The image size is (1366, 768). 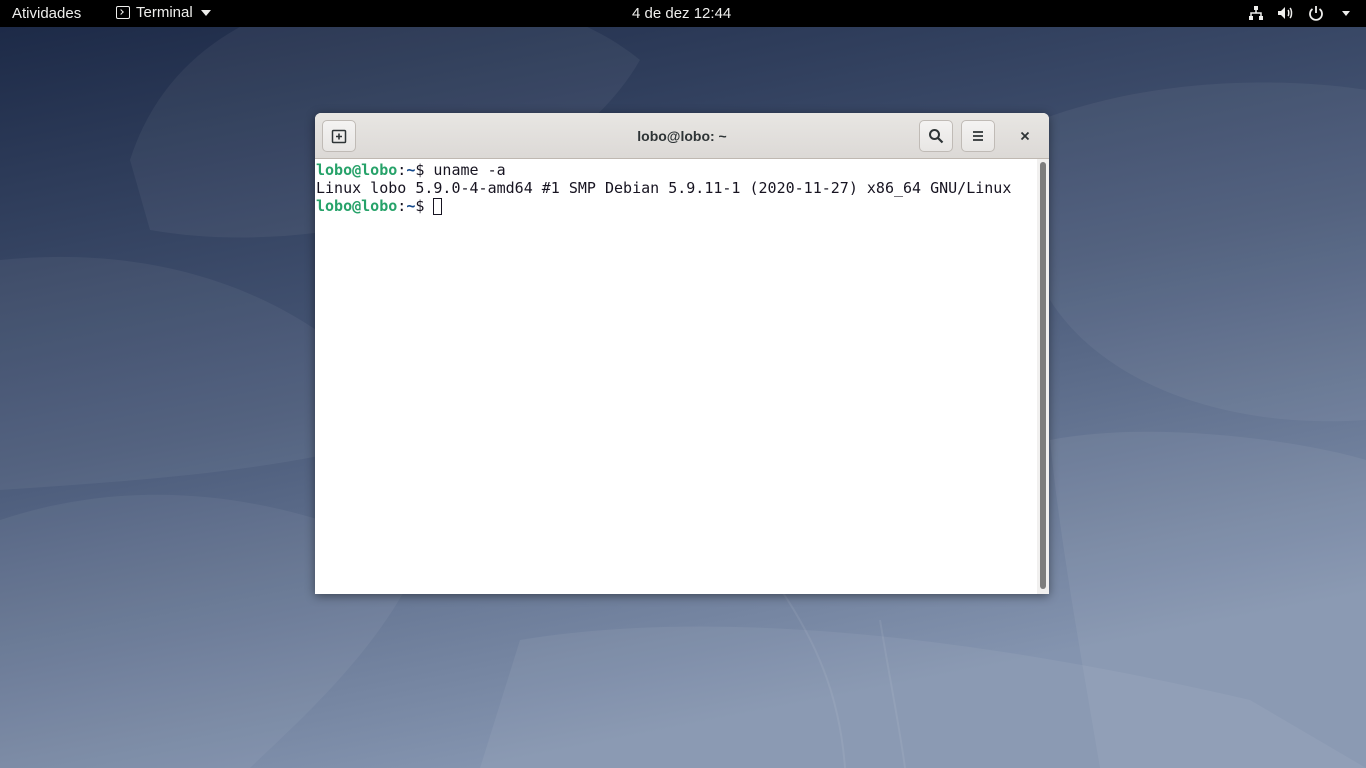 I want to click on terminal-line: lobo@lobo:~$ uname -a, so click(x=676, y=170).